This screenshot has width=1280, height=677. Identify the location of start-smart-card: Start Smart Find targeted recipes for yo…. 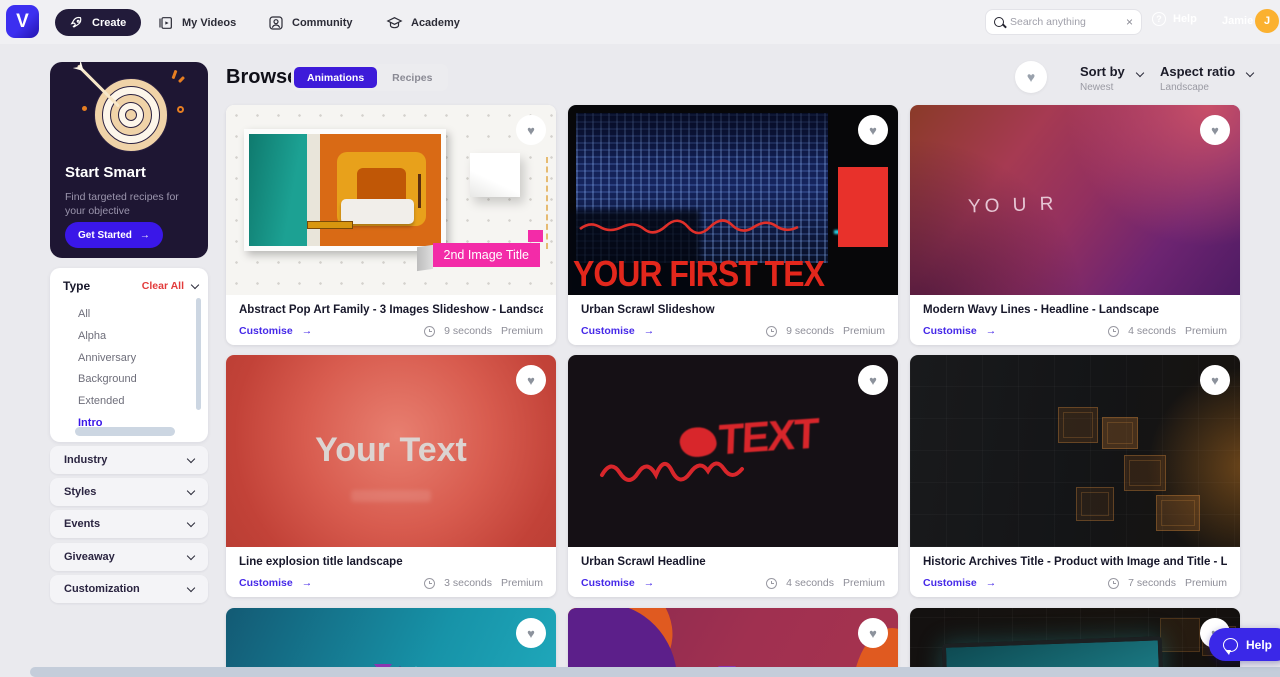
(129, 160).